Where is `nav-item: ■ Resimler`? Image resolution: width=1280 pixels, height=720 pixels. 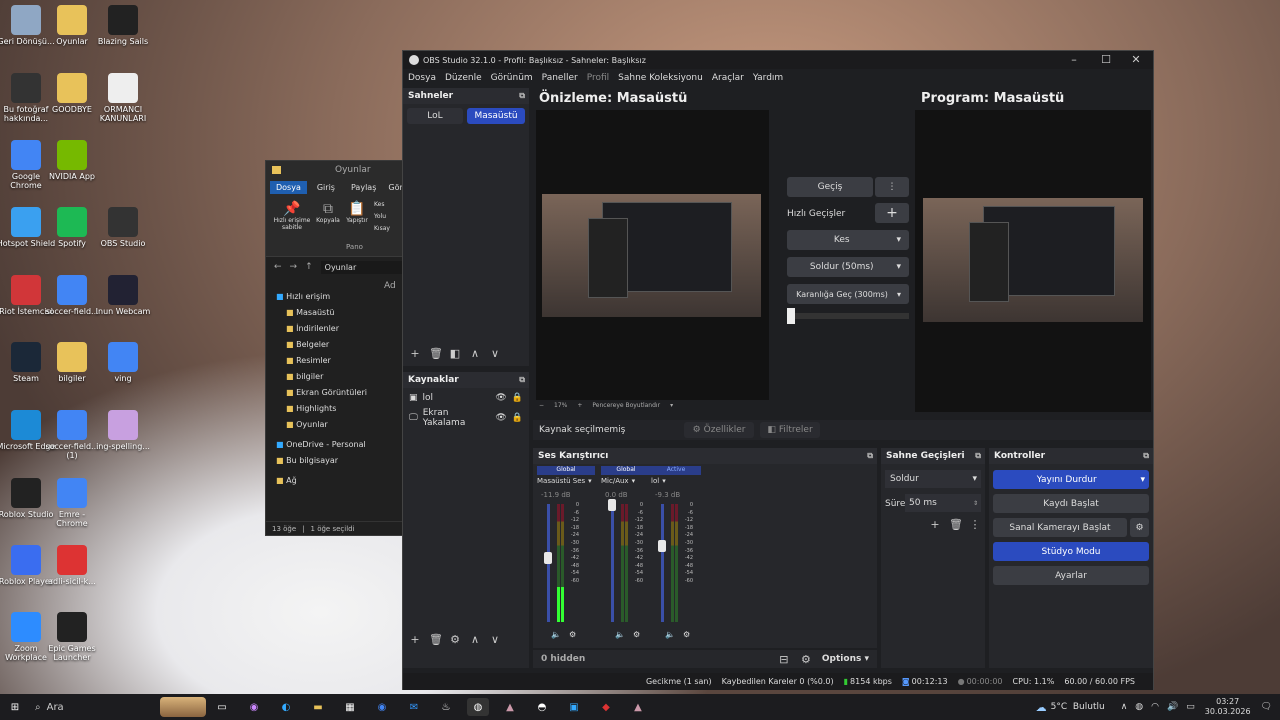 nav-item: ■ Resimler is located at coordinates (324, 361).